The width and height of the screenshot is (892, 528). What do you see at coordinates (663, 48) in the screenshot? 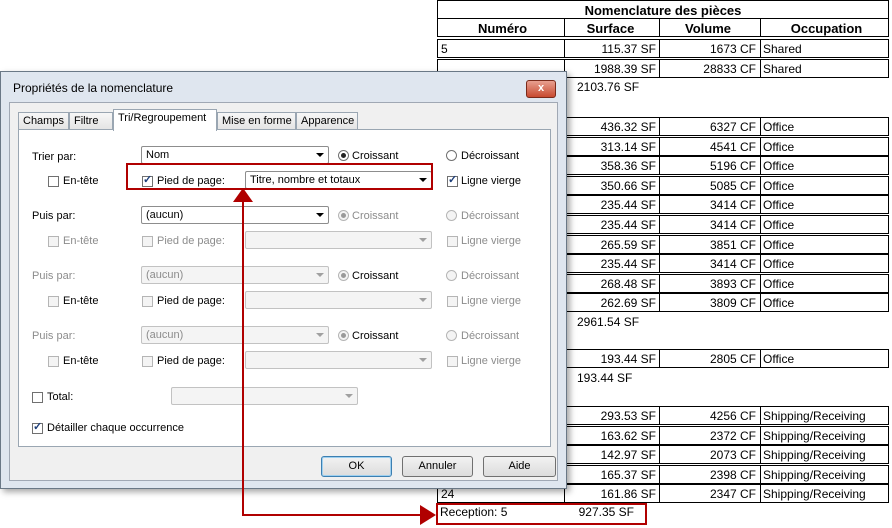
I see `table-row: 5 115.37 SF 1673 CF Shared` at bounding box center [663, 48].